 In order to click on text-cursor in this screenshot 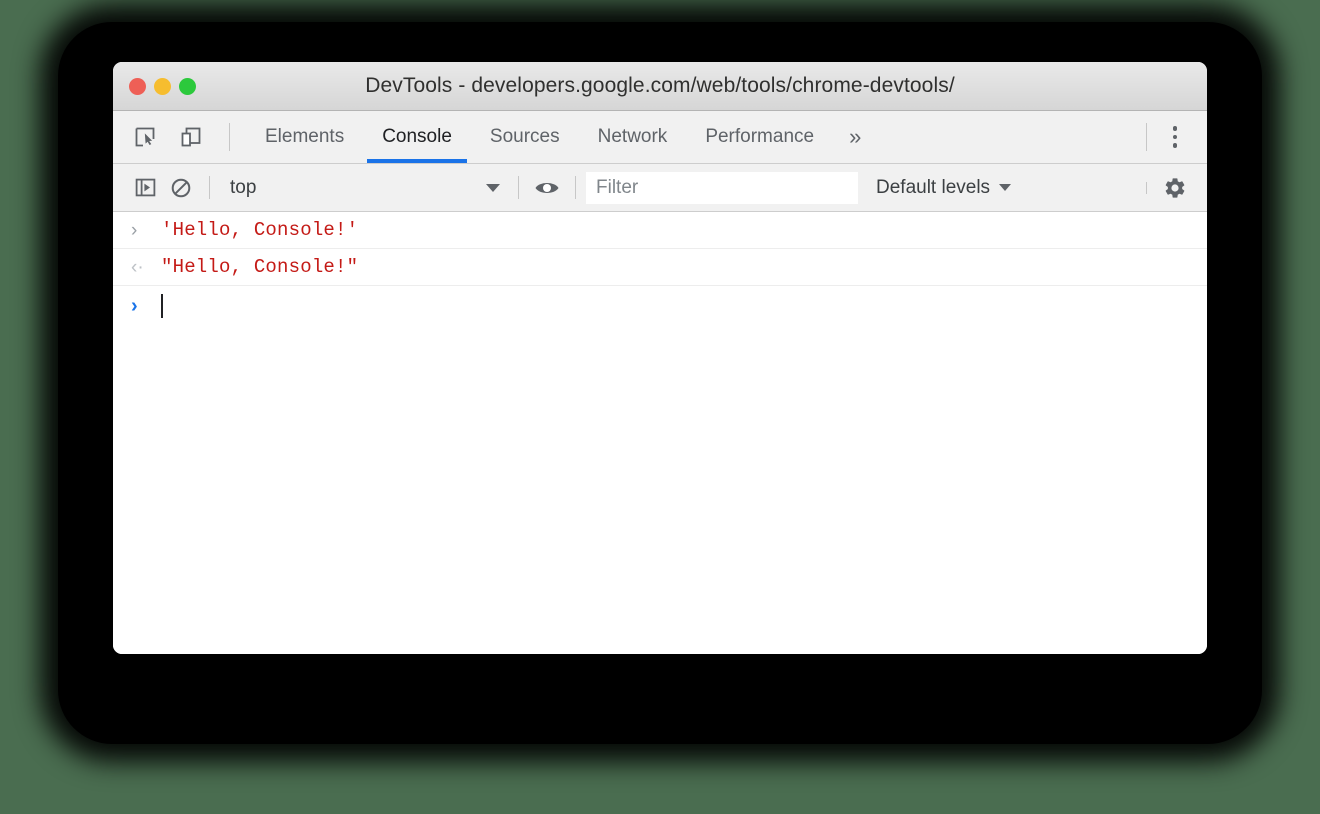, I will do `click(162, 306)`.